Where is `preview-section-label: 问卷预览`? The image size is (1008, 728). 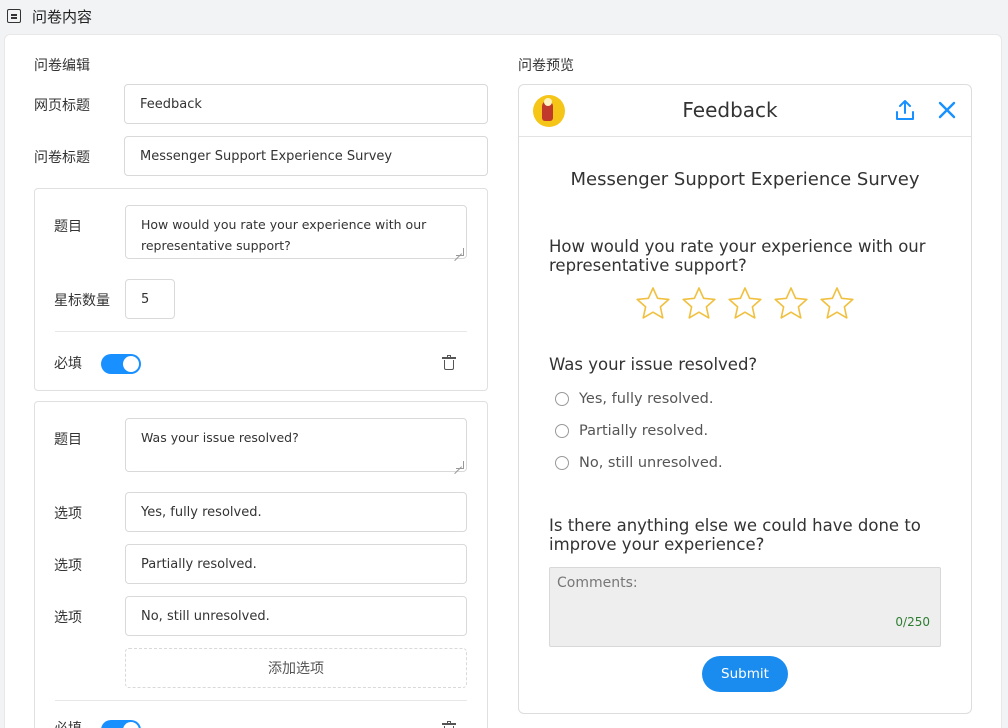 preview-section-label: 问卷预览 is located at coordinates (546, 66).